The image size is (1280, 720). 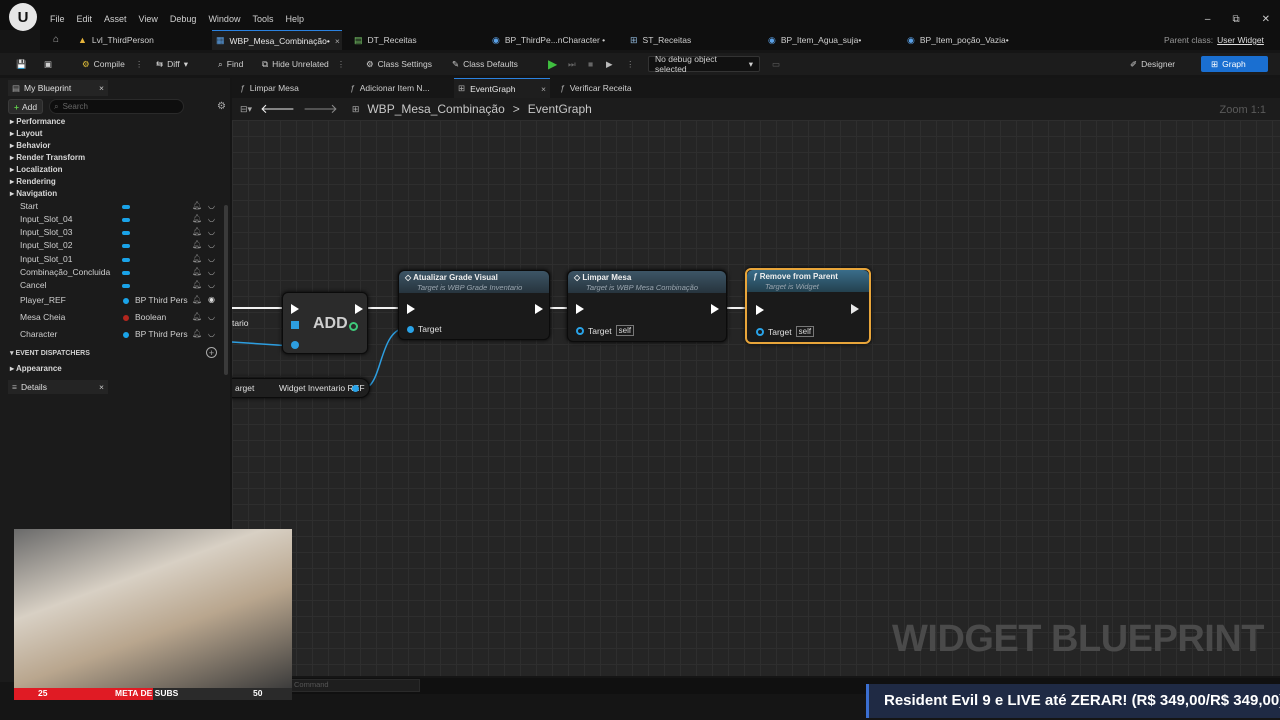 I want to click on variable-cancel: Cancel 🔔︎ ◡, so click(x=122, y=286).